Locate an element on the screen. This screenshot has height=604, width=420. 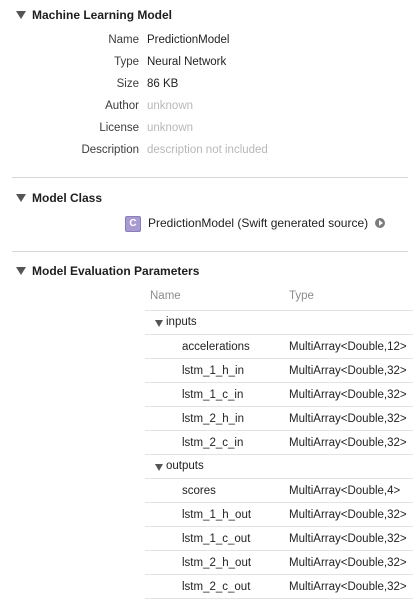
eval-section-header: Model Evaluation Parameters is located at coordinates (210, 271).